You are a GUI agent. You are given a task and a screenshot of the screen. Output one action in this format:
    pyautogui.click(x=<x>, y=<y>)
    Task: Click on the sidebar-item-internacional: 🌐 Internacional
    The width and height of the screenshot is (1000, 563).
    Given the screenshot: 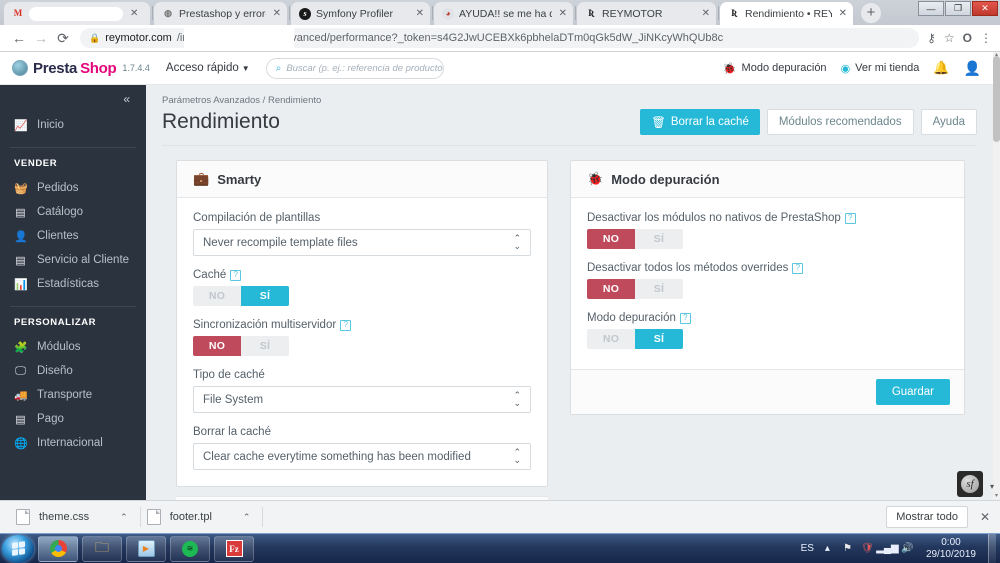 What is the action you would take?
    pyautogui.click(x=73, y=443)
    